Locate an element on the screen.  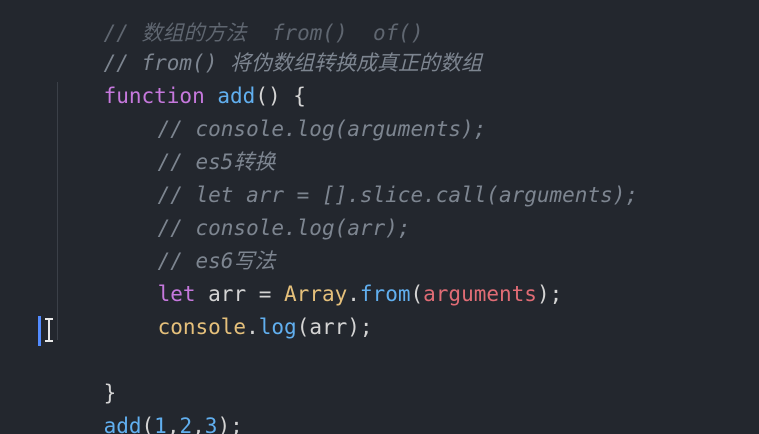
console-object: console is located at coordinates (202, 327).